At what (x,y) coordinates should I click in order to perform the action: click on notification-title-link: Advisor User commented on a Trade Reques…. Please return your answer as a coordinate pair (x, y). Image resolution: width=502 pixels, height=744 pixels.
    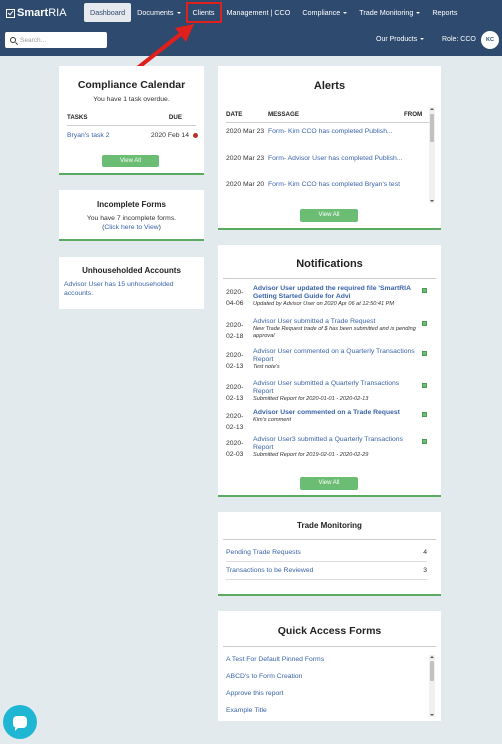
    Looking at the image, I should click on (335, 413).